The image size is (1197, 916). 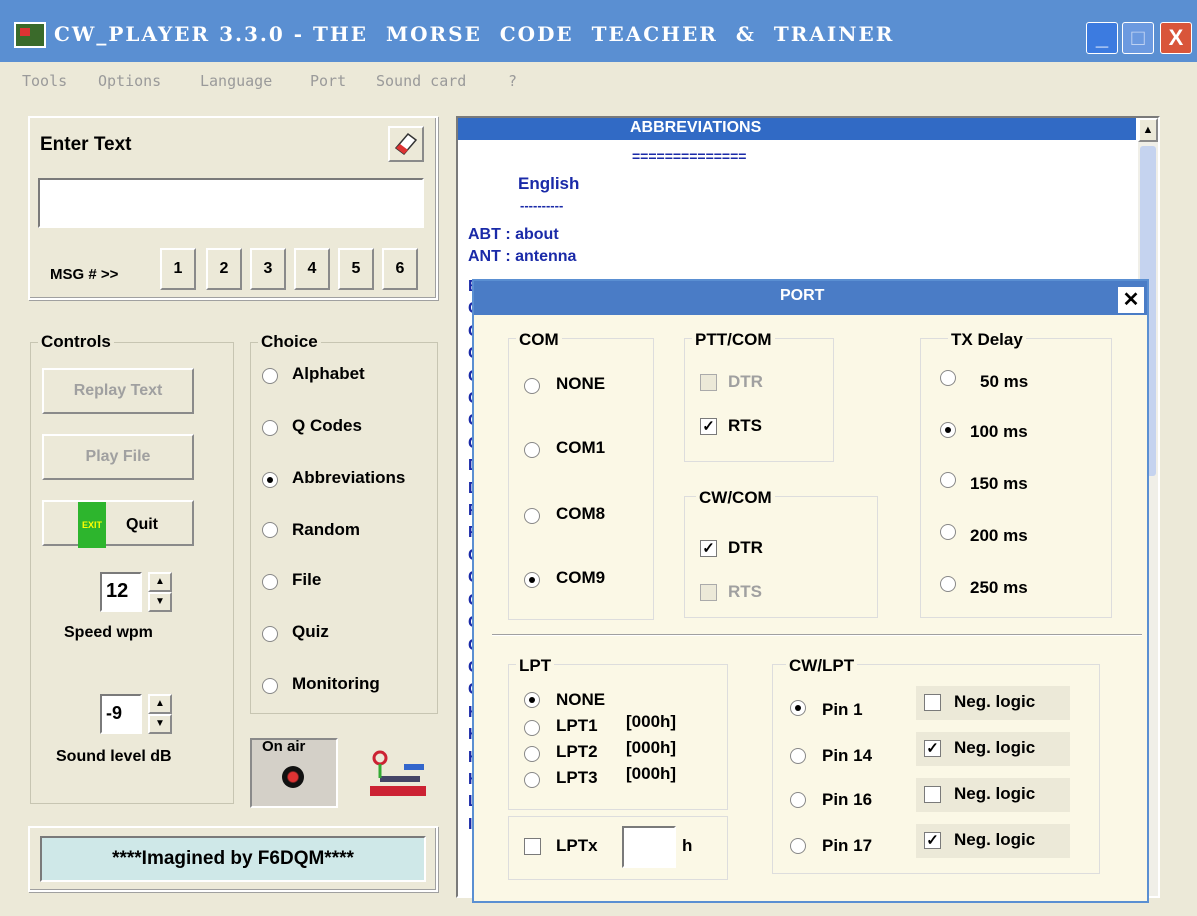 What do you see at coordinates (798, 800) in the screenshot?
I see `pin16-radio` at bounding box center [798, 800].